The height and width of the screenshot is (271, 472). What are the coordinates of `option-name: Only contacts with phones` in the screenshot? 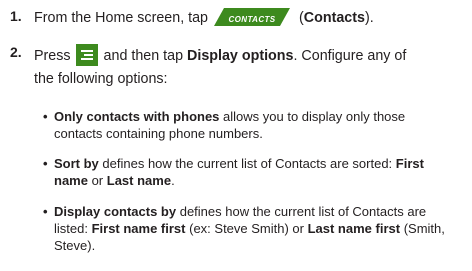 It's located at (137, 116).